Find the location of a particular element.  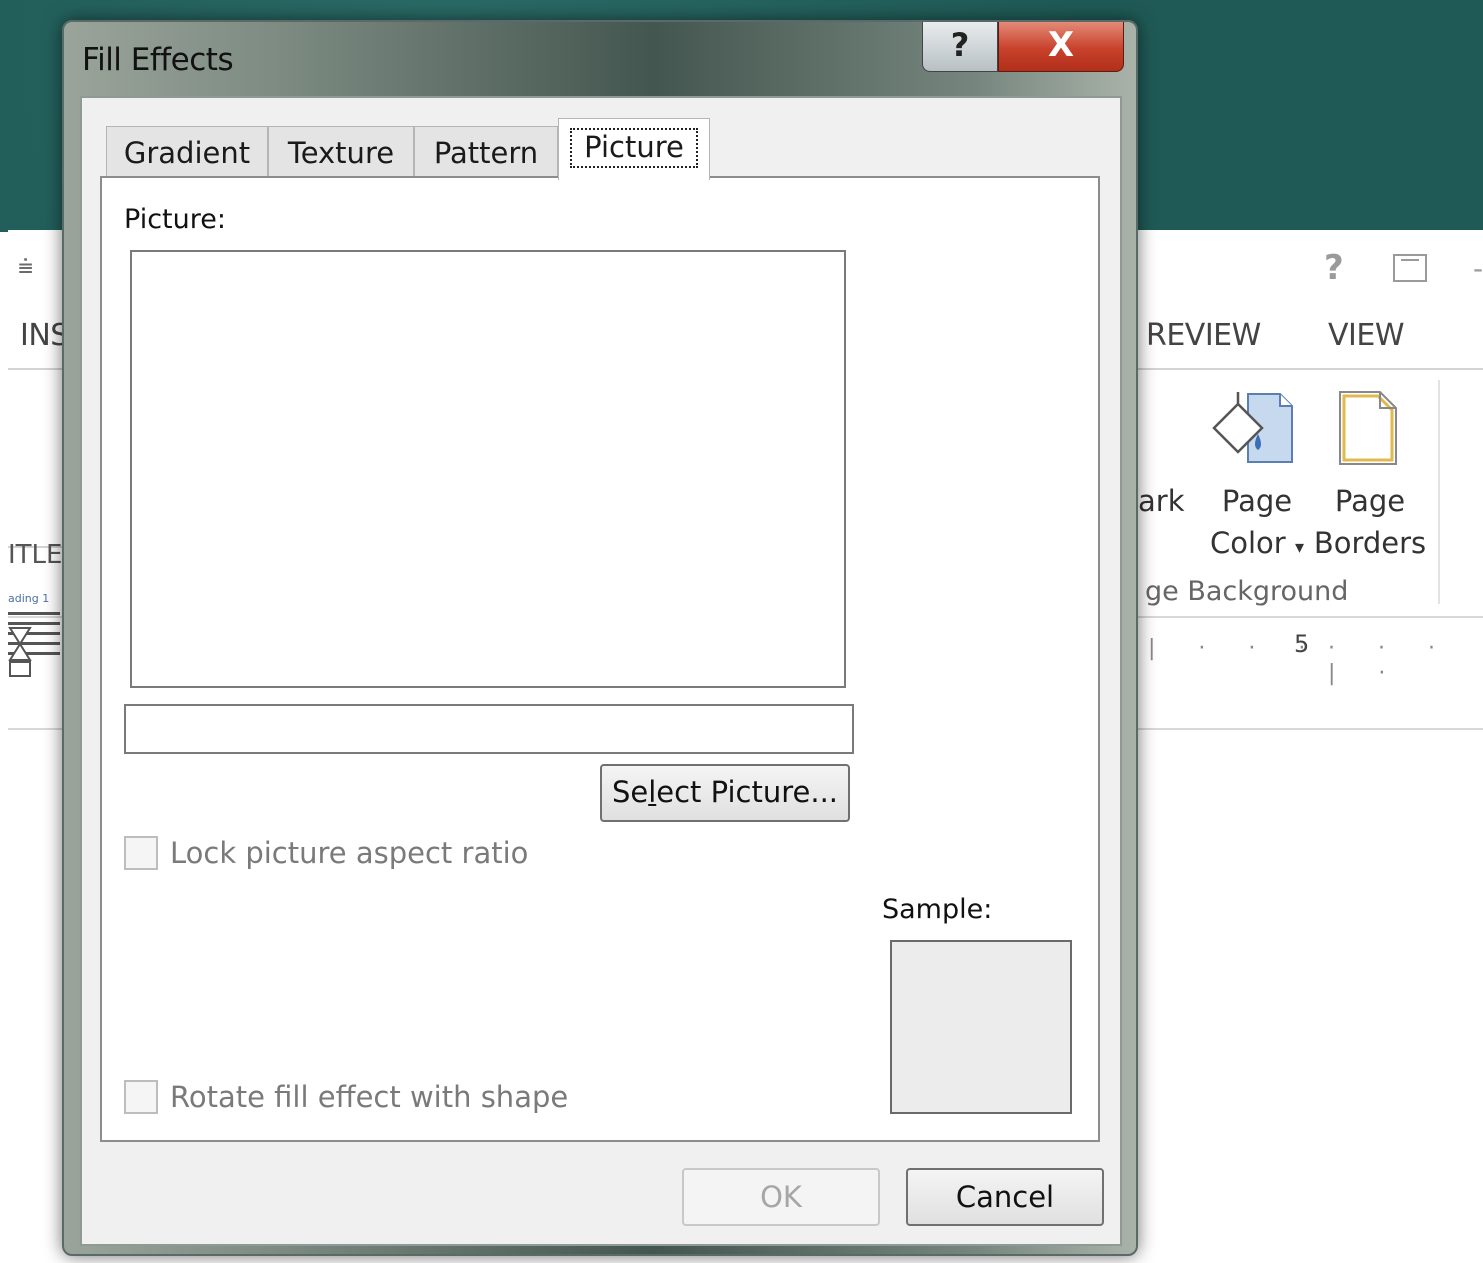

ok-button: OK is located at coordinates (781, 1197).